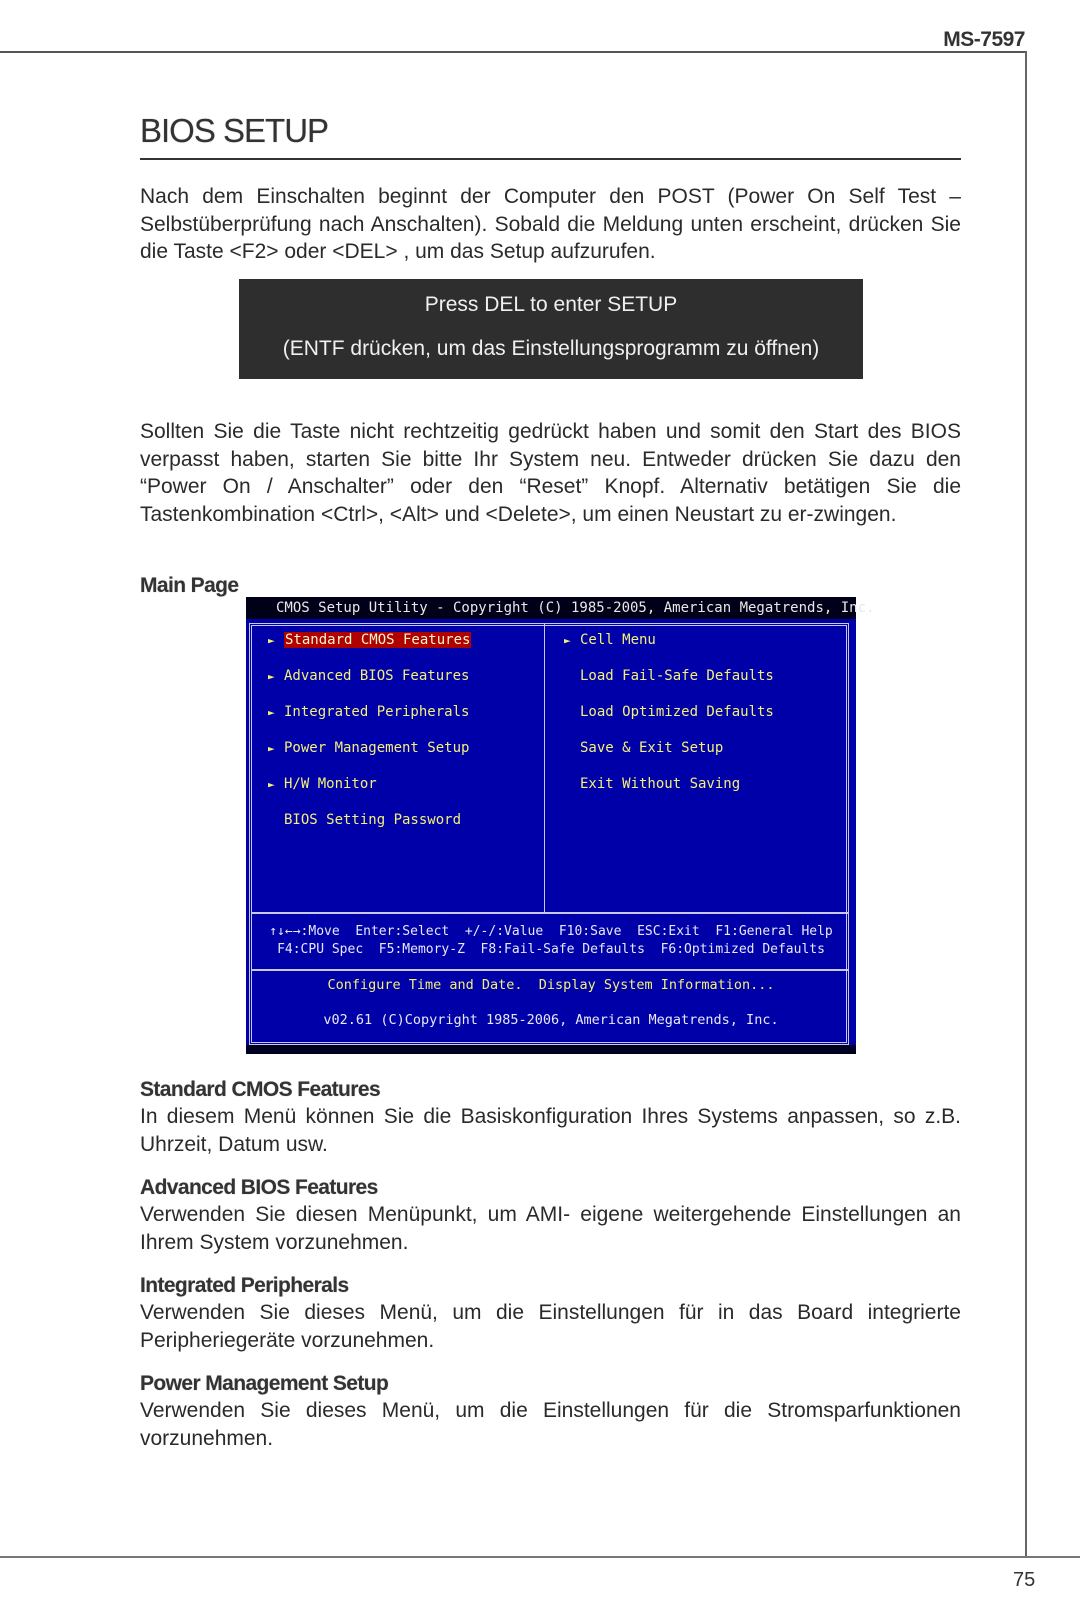  I want to click on bios-menu-item-label: Save & Exit Setup, so click(652, 748).